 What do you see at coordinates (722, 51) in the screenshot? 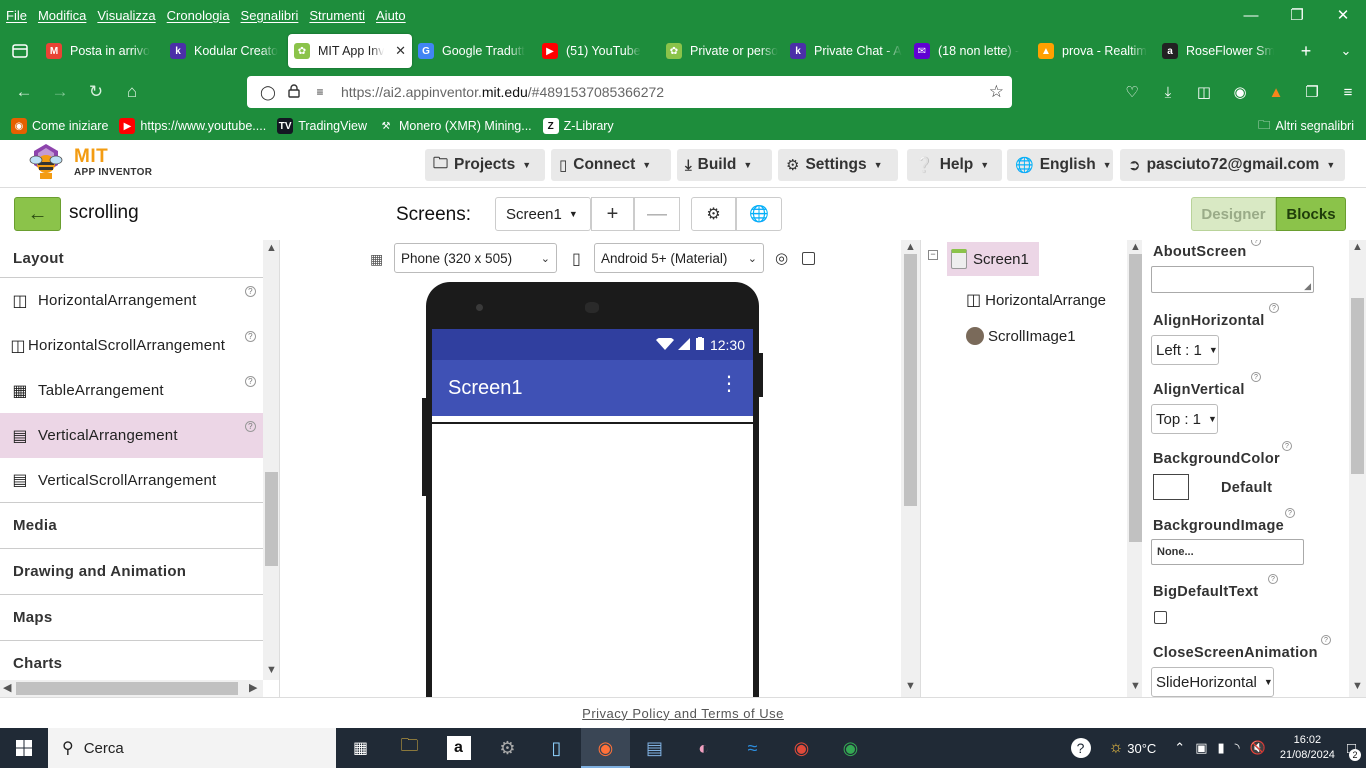
I see `tab: ✿ Private or perso` at bounding box center [722, 51].